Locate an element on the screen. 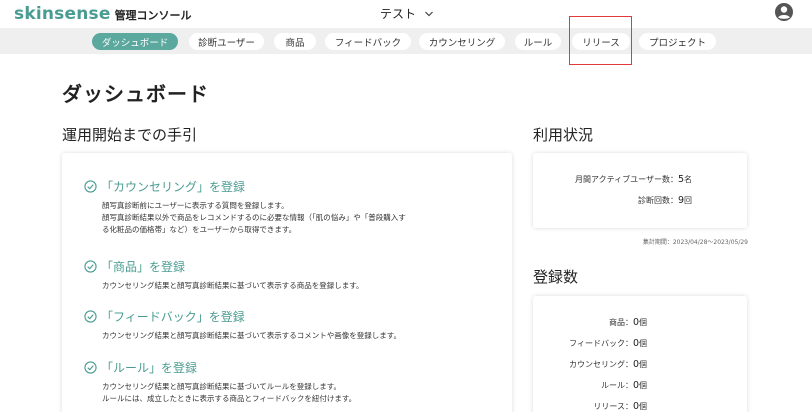 Image resolution: width=812 pixels, height=412 pixels. tab-diagnosis-users: 診断ユーザー is located at coordinates (226, 41).